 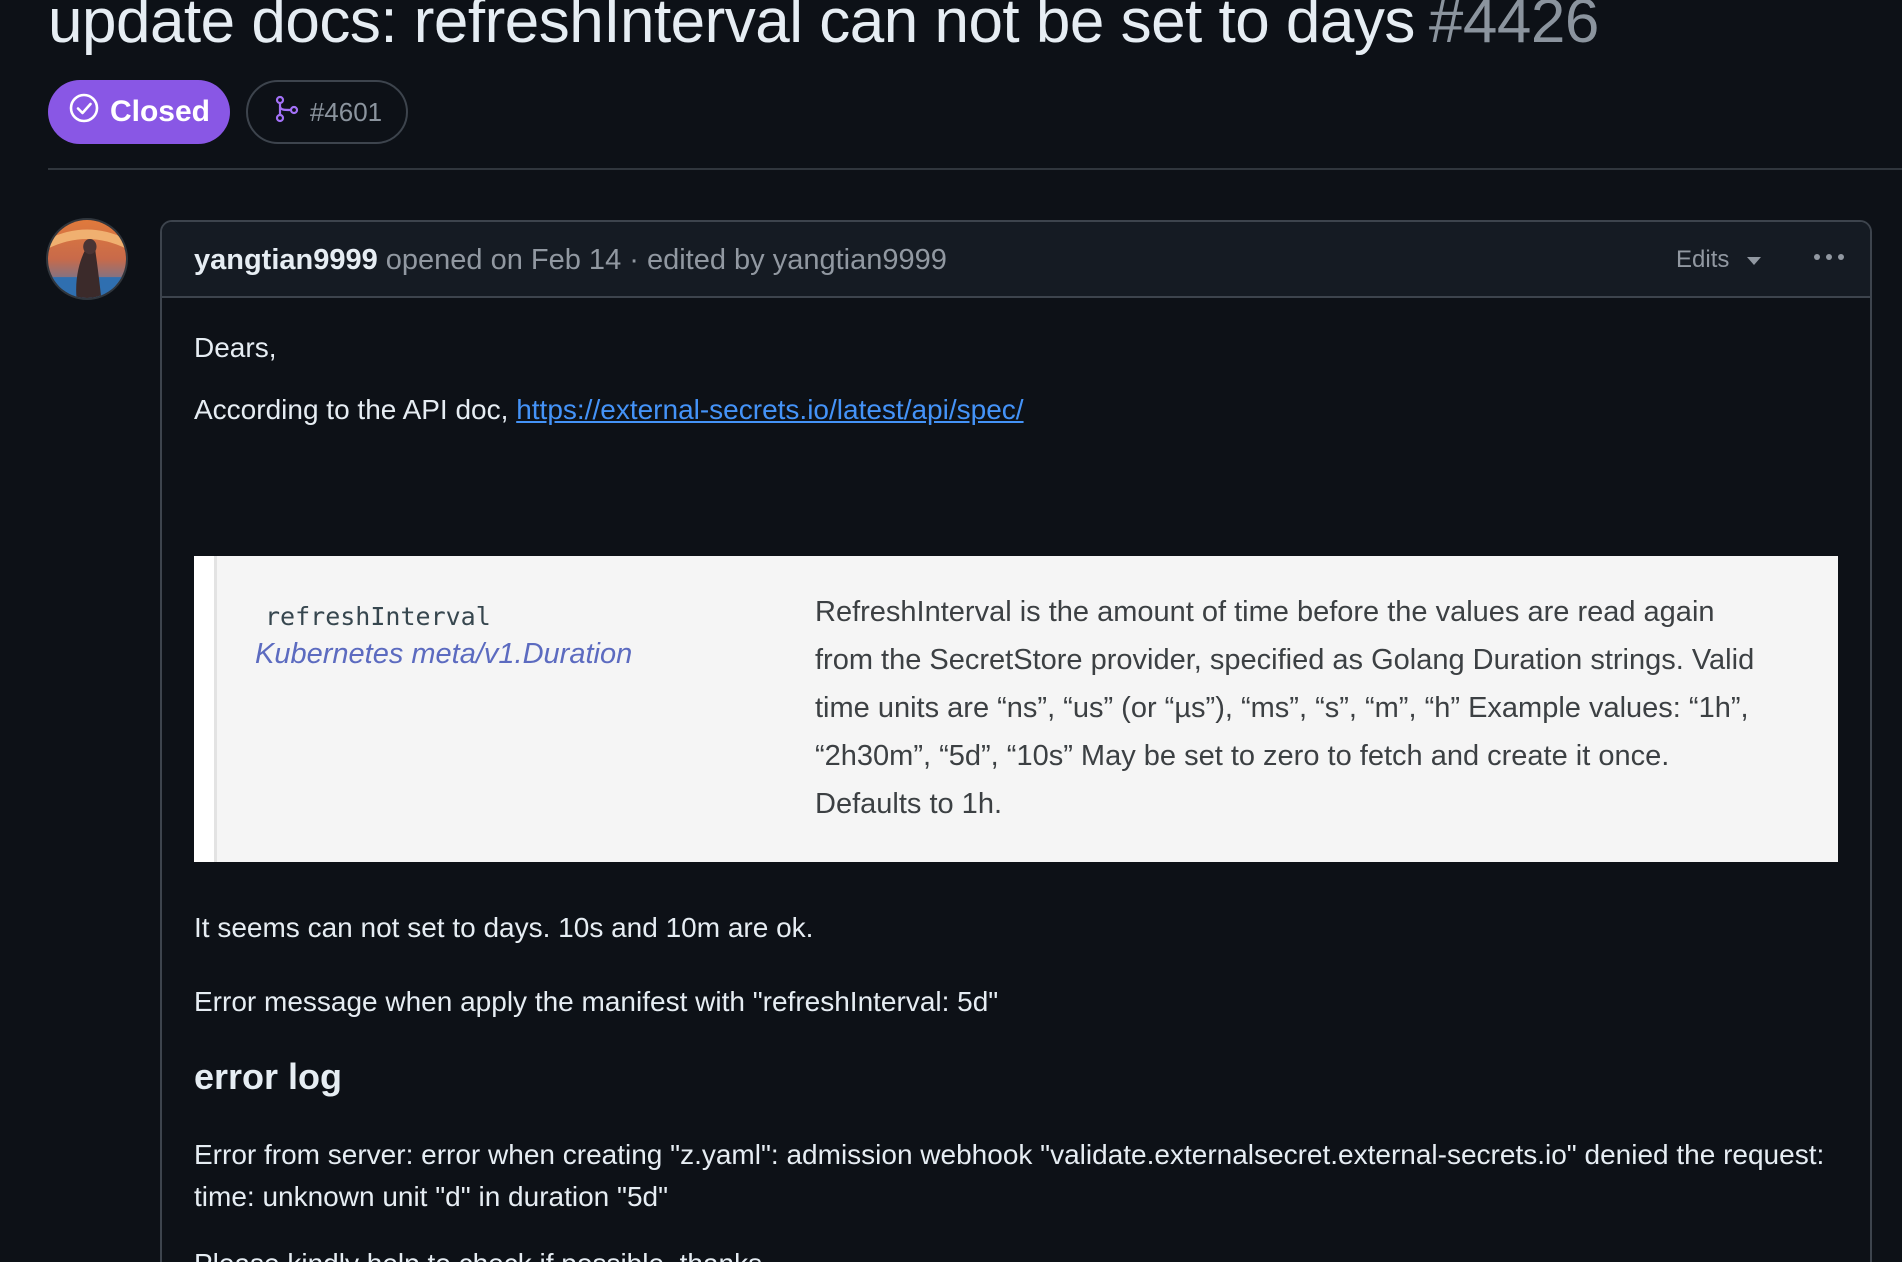 I want to click on edits-label: Edits, so click(x=1703, y=259).